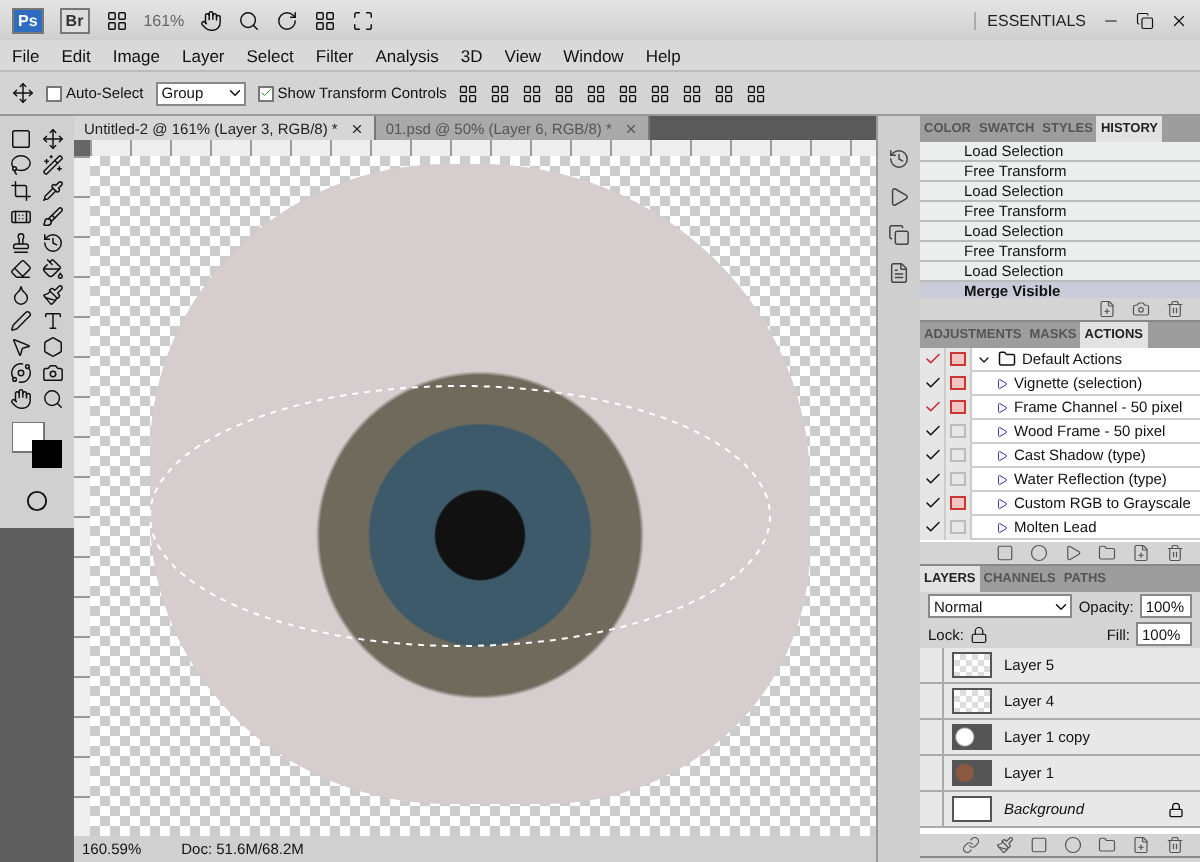 This screenshot has height=862, width=1200. Describe the element at coordinates (76, 55) in the screenshot. I see `menu-item: Edit` at that location.